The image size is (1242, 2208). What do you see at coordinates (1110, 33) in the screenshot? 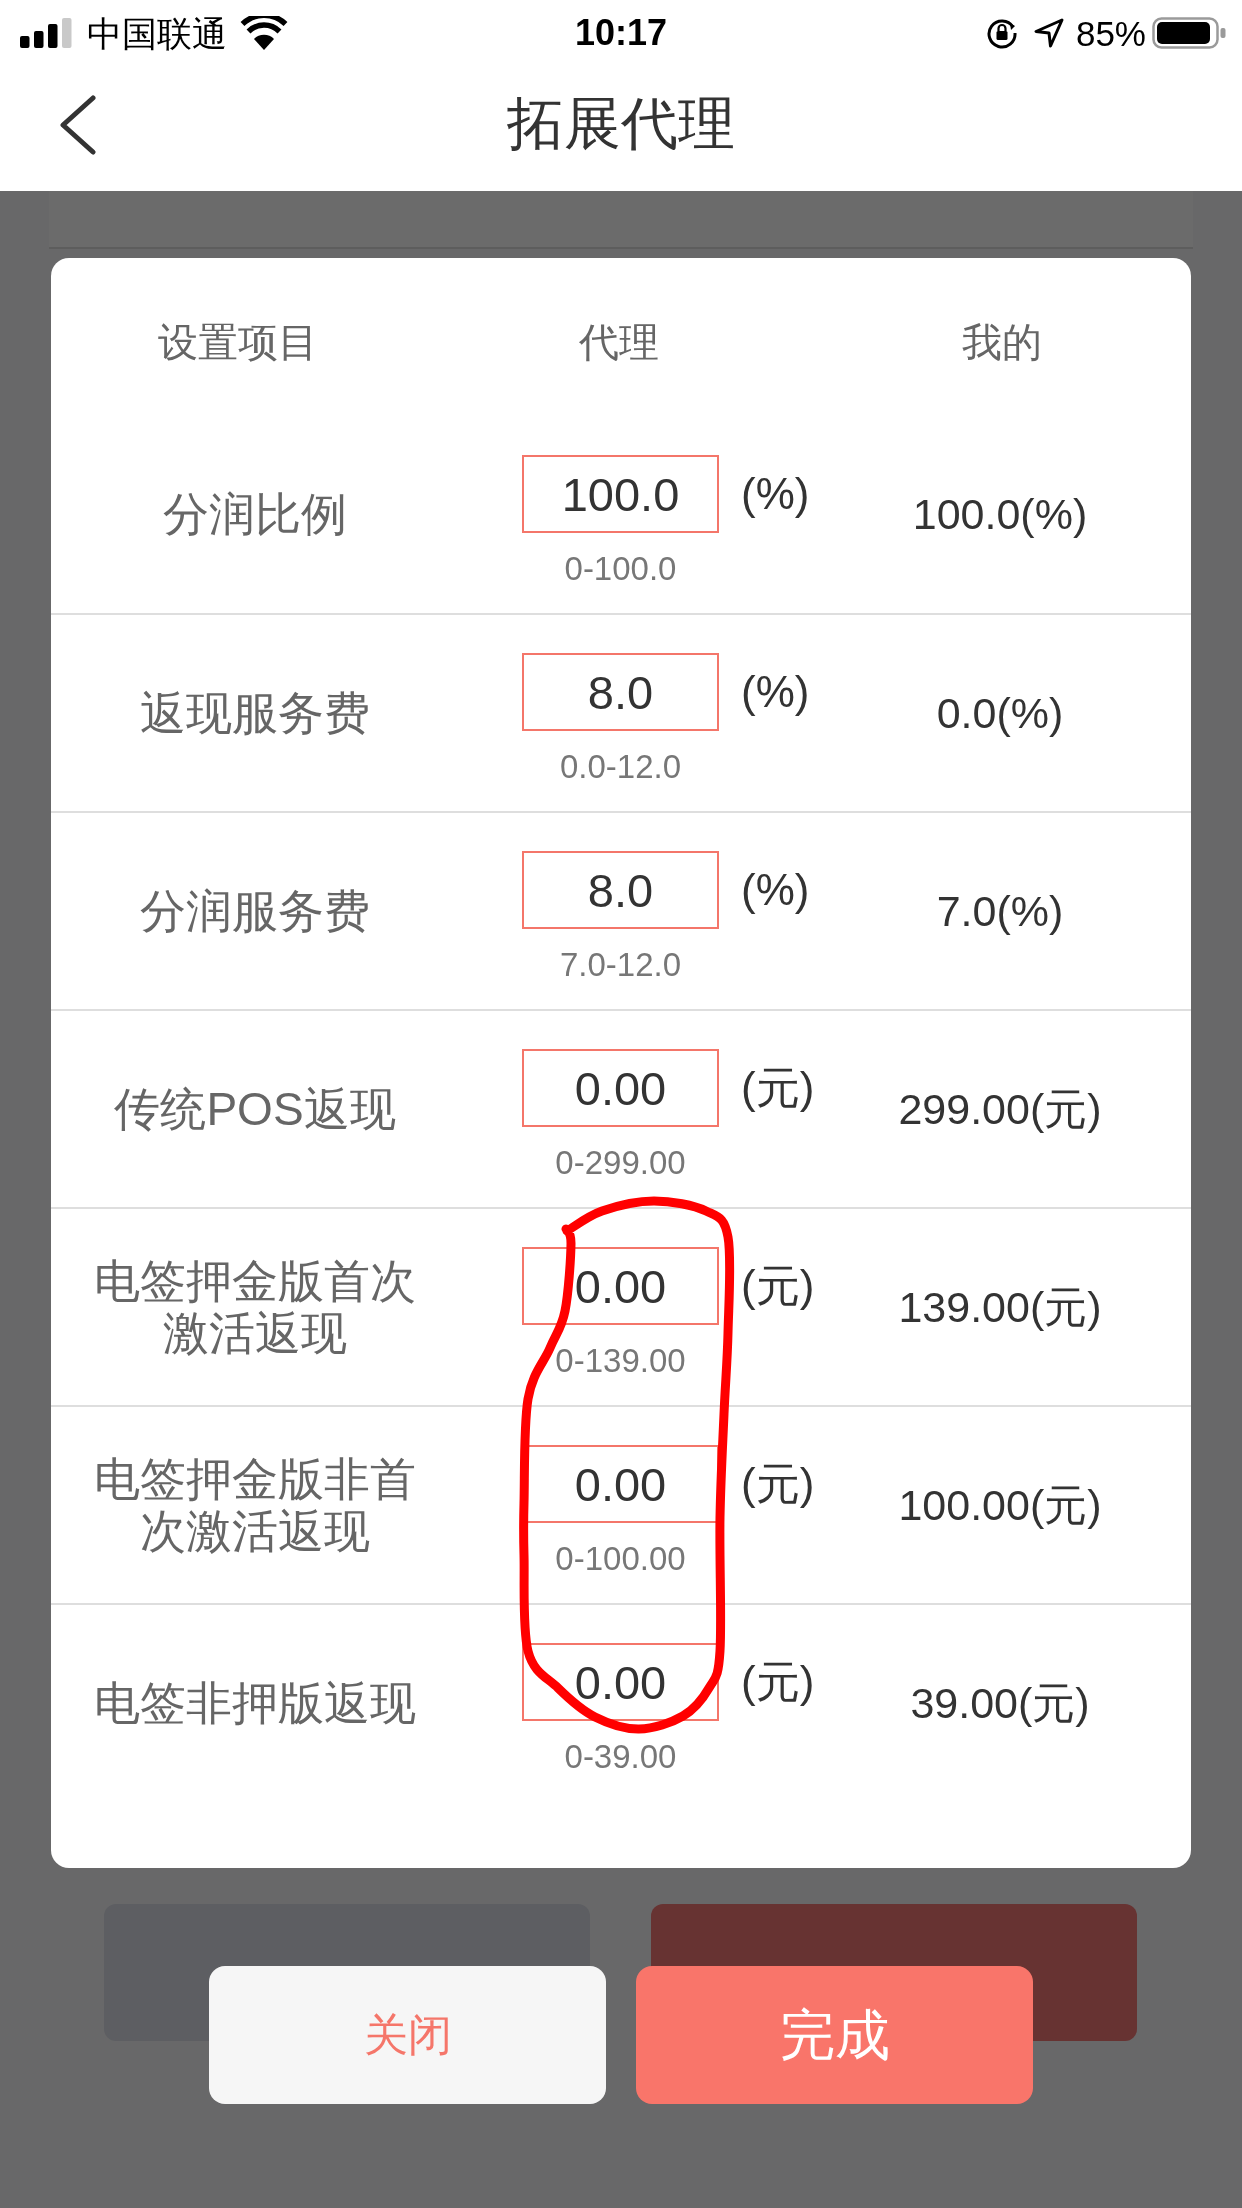
I see `battery-percentage: 85%` at bounding box center [1110, 33].